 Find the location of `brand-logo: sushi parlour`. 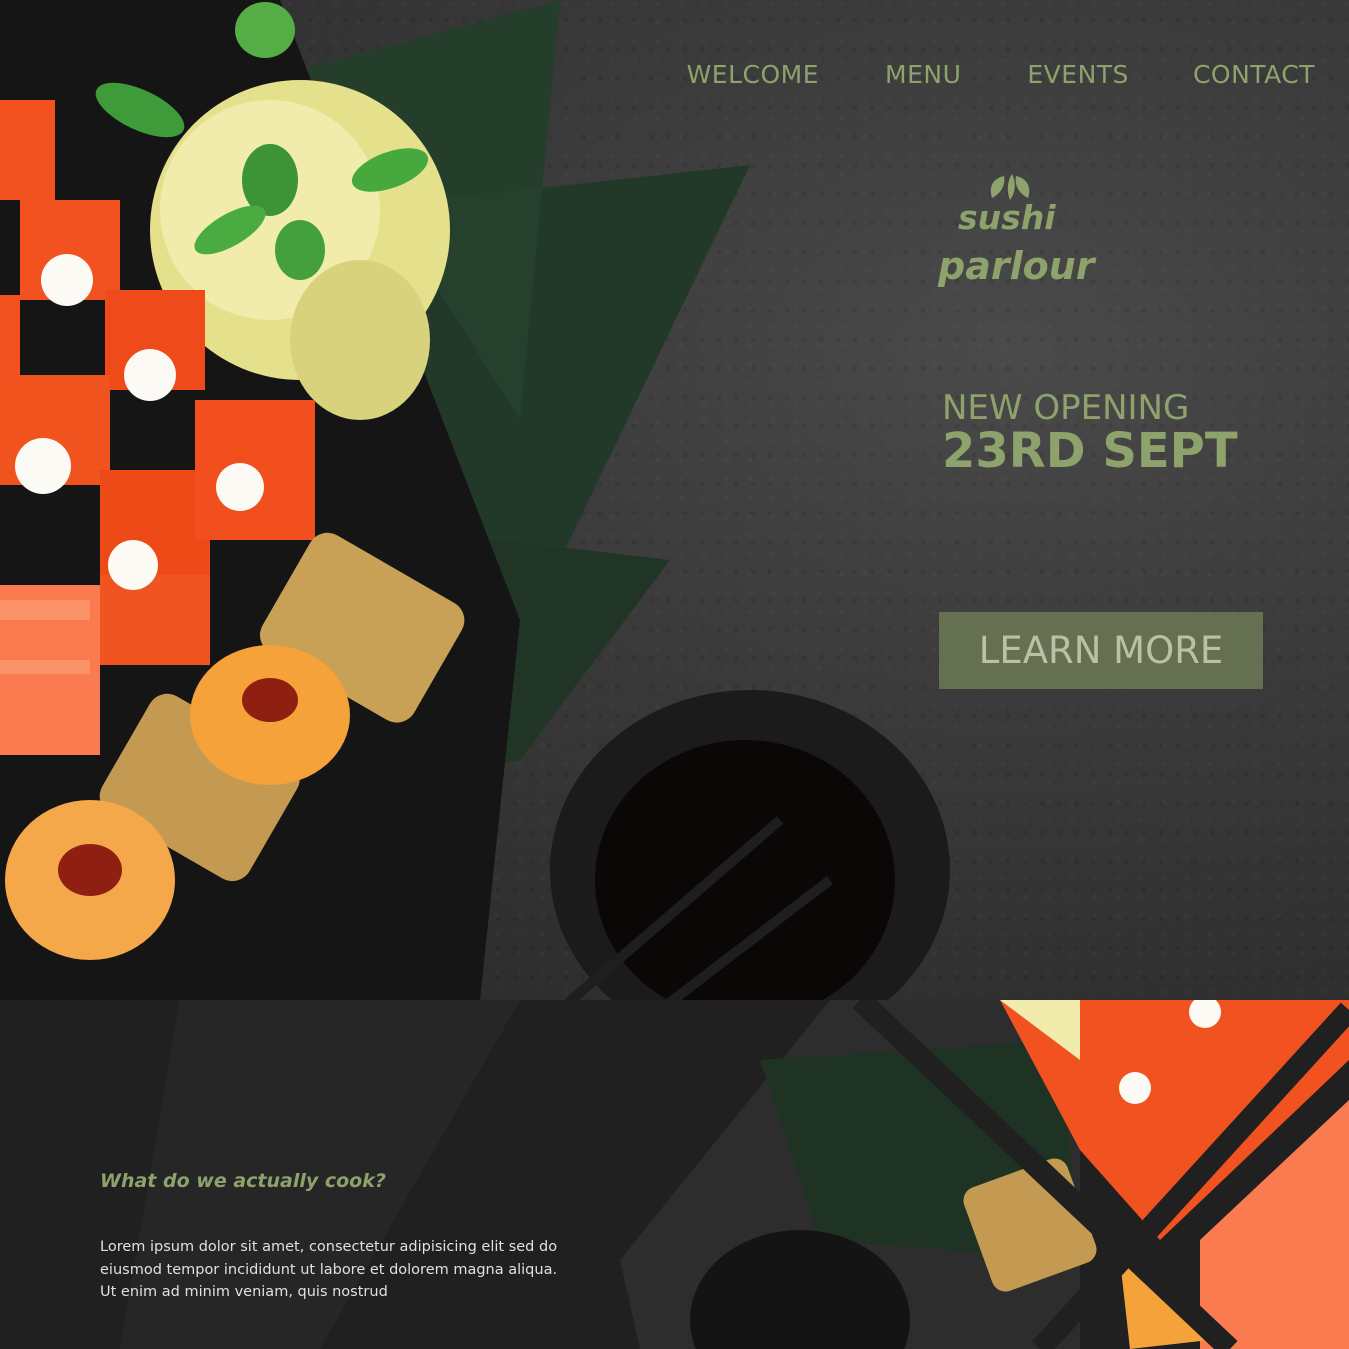

brand-logo: sushi parlour is located at coordinates (1015, 233).